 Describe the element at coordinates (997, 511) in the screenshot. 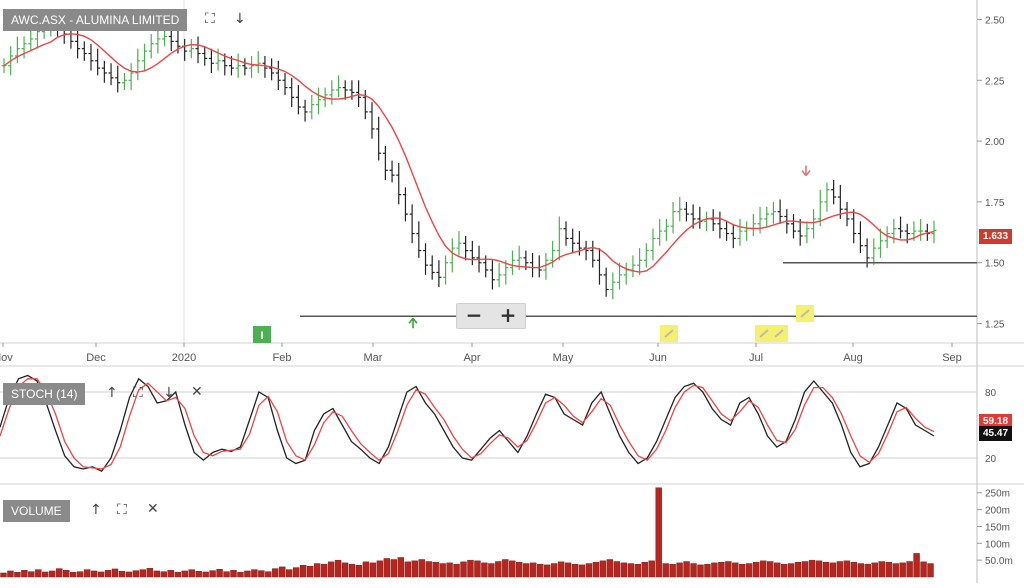

I see `volume-tick-label: 200m` at that location.